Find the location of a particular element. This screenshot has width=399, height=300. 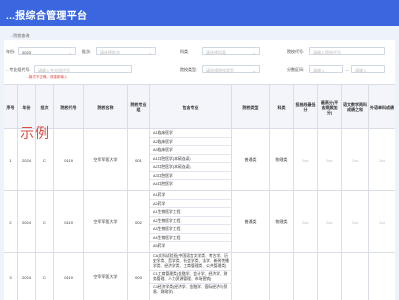

cell-index: 3 is located at coordinates (11, 276).